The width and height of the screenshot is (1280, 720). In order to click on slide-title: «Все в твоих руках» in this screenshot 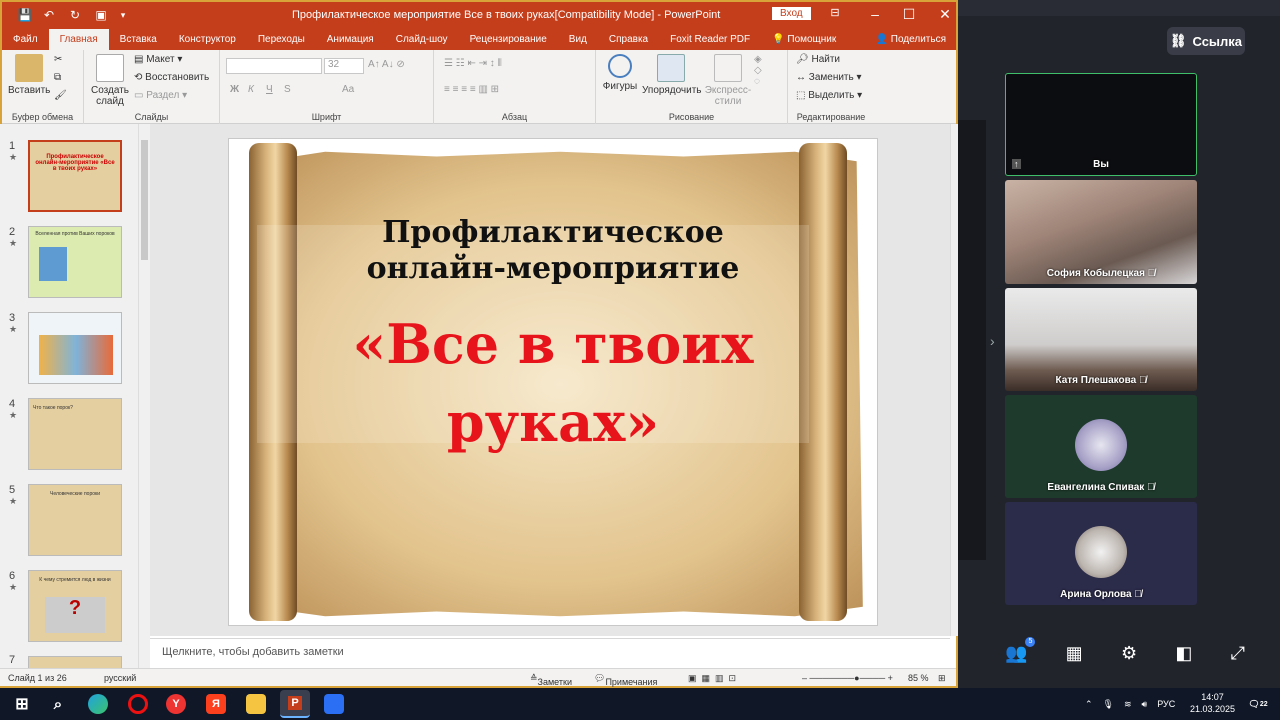, I will do `click(553, 383)`.